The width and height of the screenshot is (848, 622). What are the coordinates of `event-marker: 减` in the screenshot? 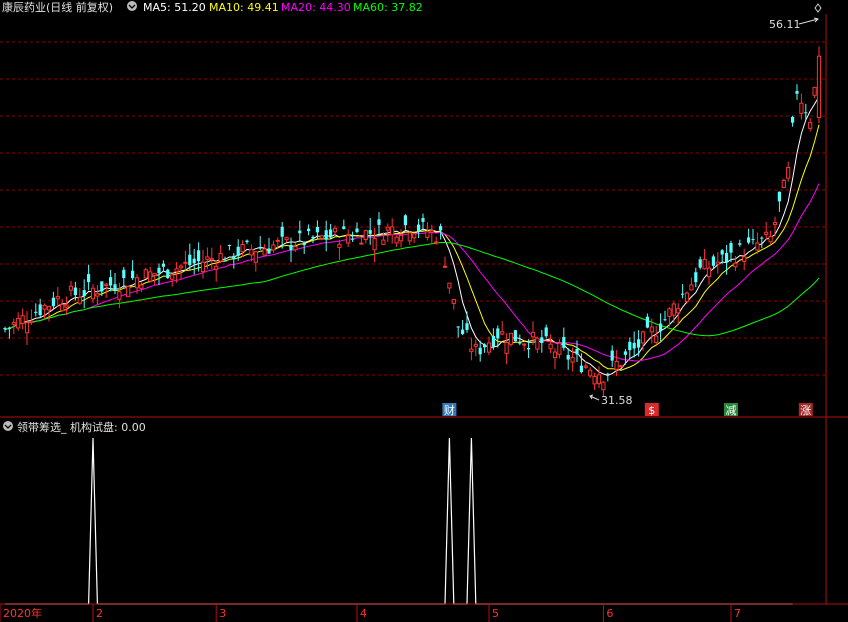 It's located at (731, 410).